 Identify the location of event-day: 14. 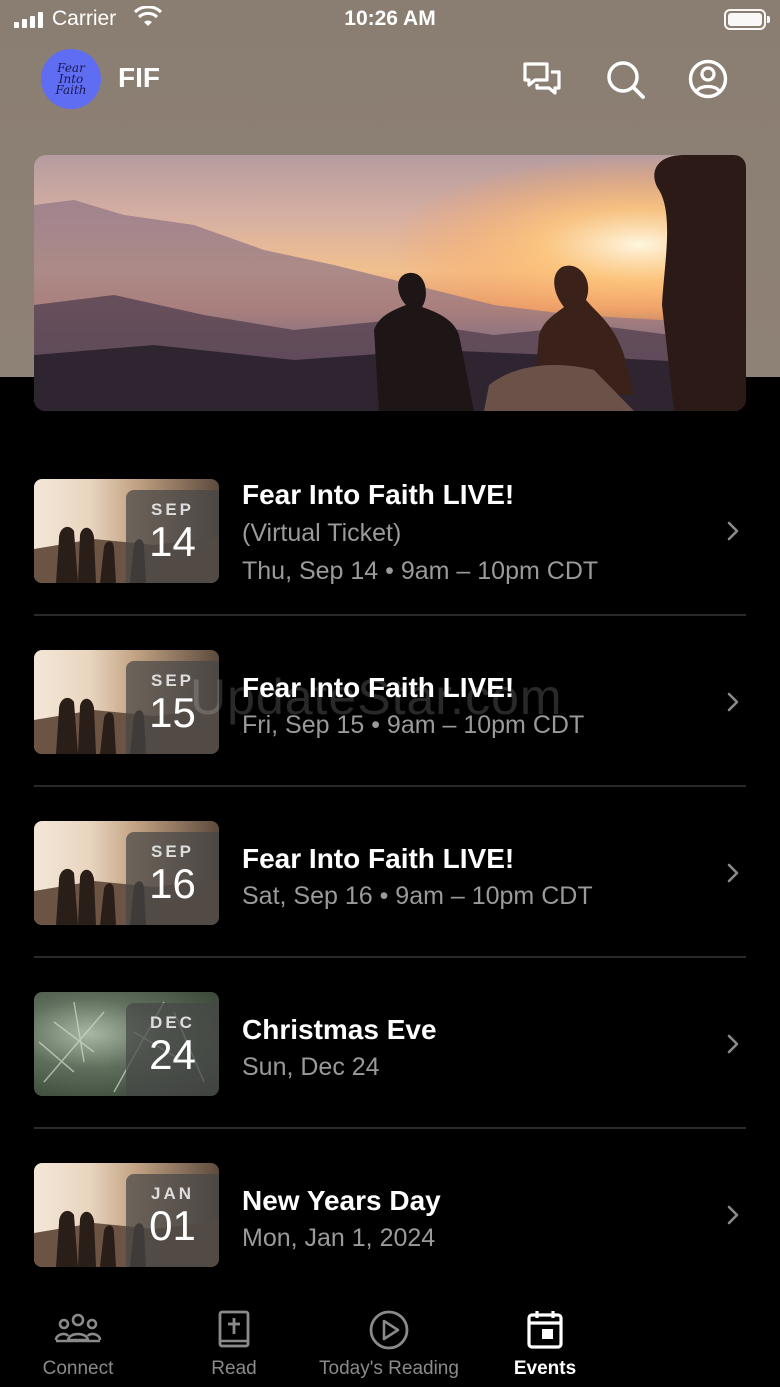
(172, 541).